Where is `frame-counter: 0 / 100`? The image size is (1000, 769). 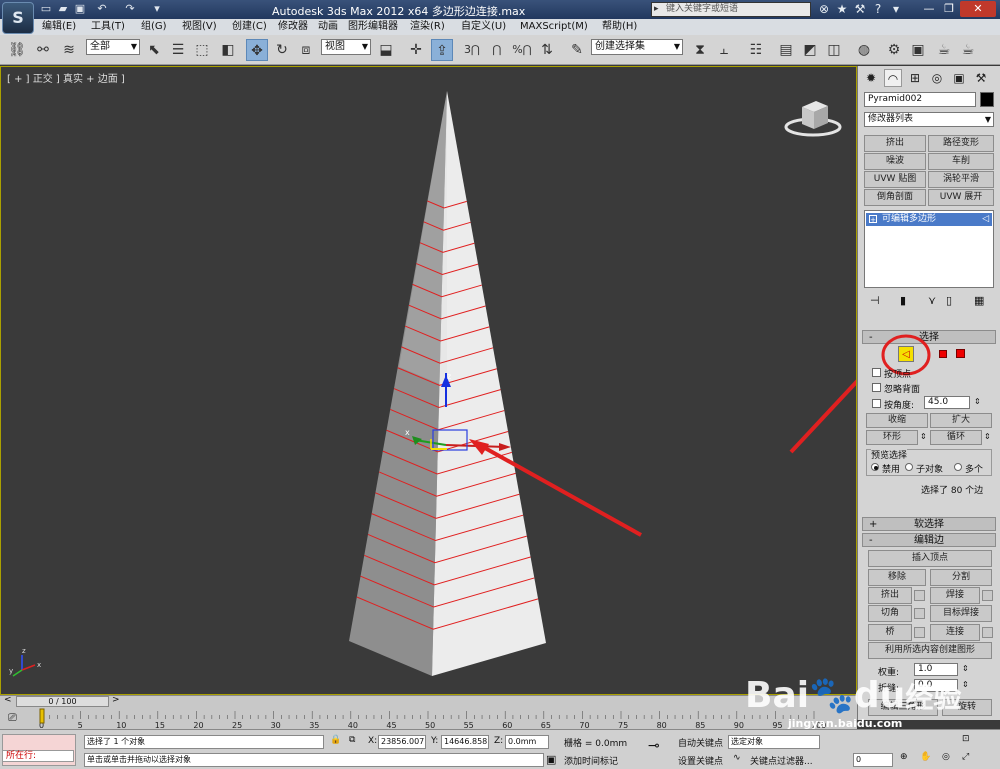
frame-counter: 0 / 100 is located at coordinates (62, 701).